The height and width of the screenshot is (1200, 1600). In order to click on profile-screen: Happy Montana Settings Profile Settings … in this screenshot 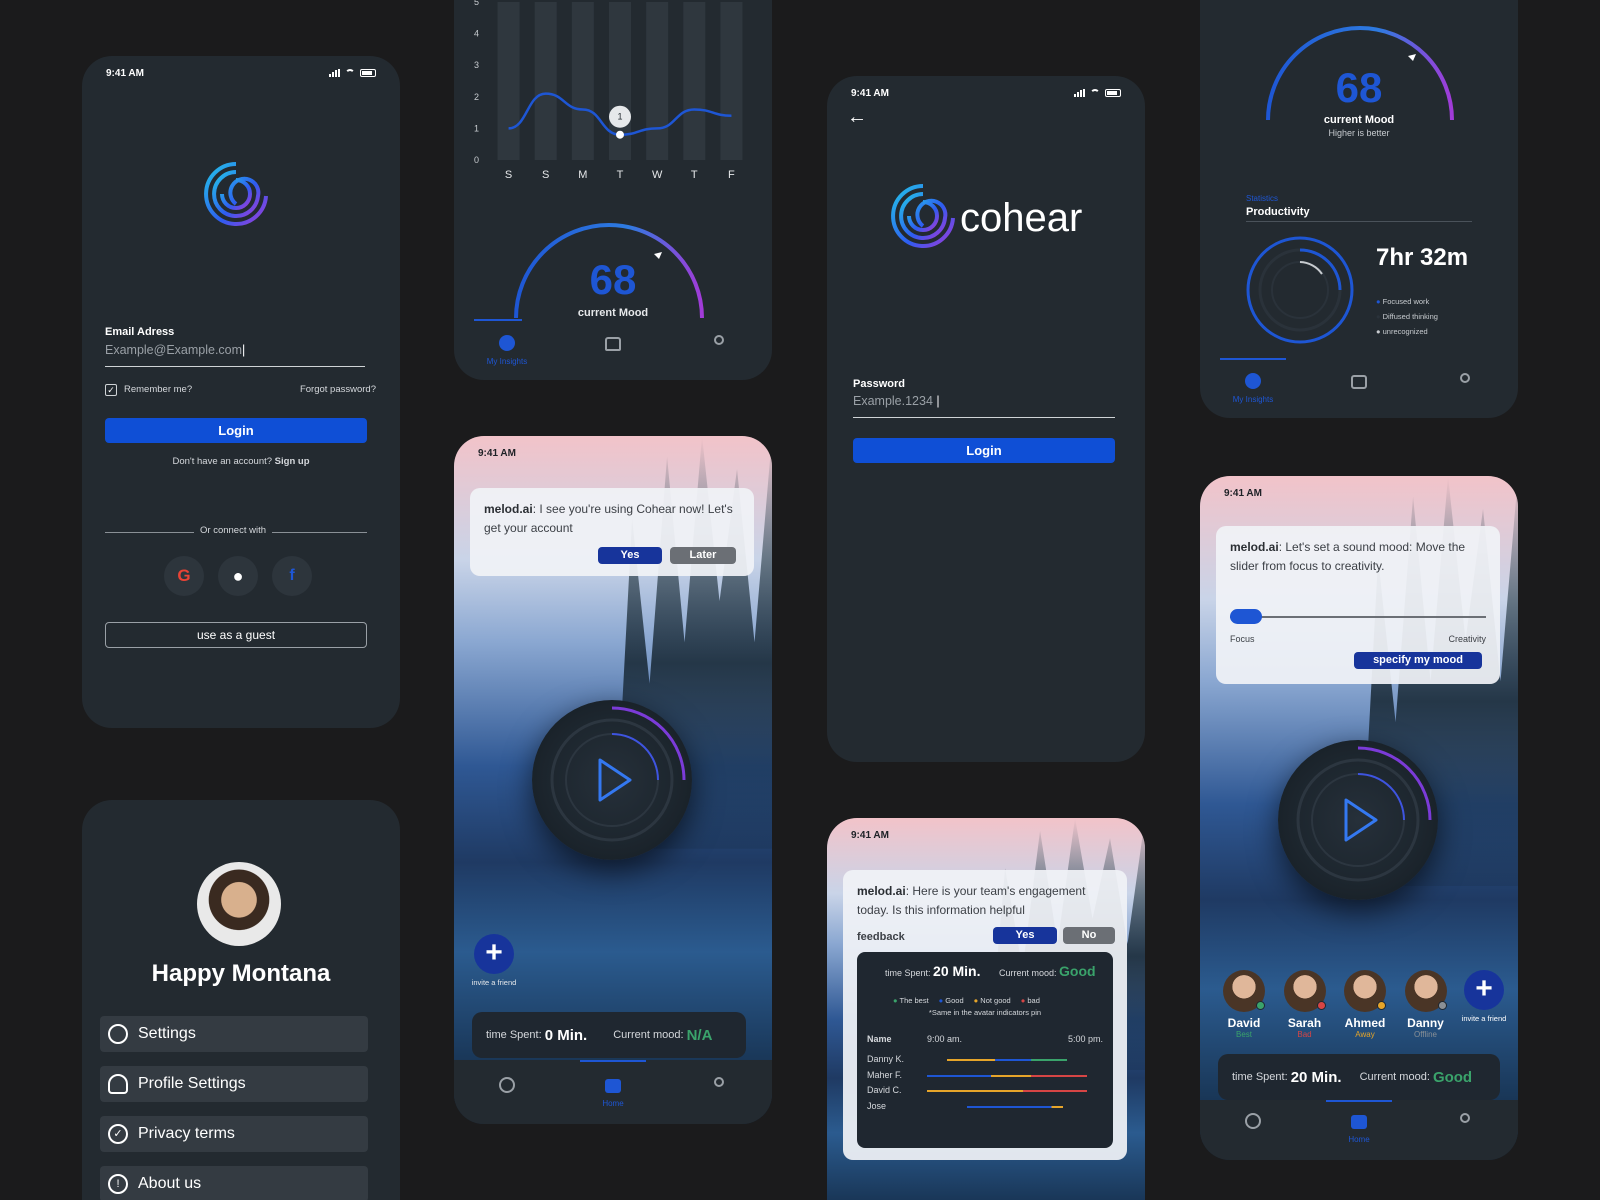, I will do `click(241, 1000)`.